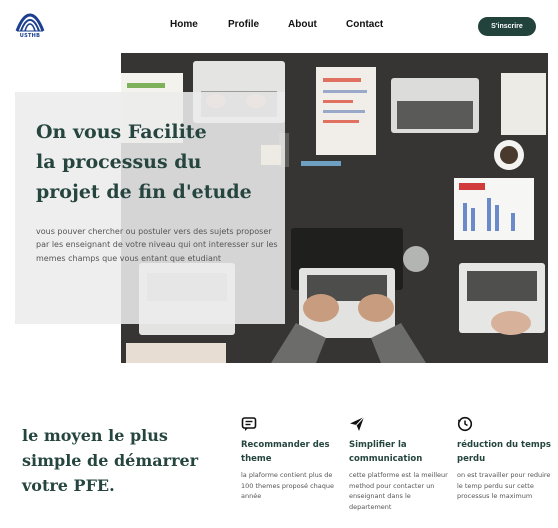 The image size is (558, 528). Describe the element at coordinates (249, 424) in the screenshot. I see `message-icon` at that location.